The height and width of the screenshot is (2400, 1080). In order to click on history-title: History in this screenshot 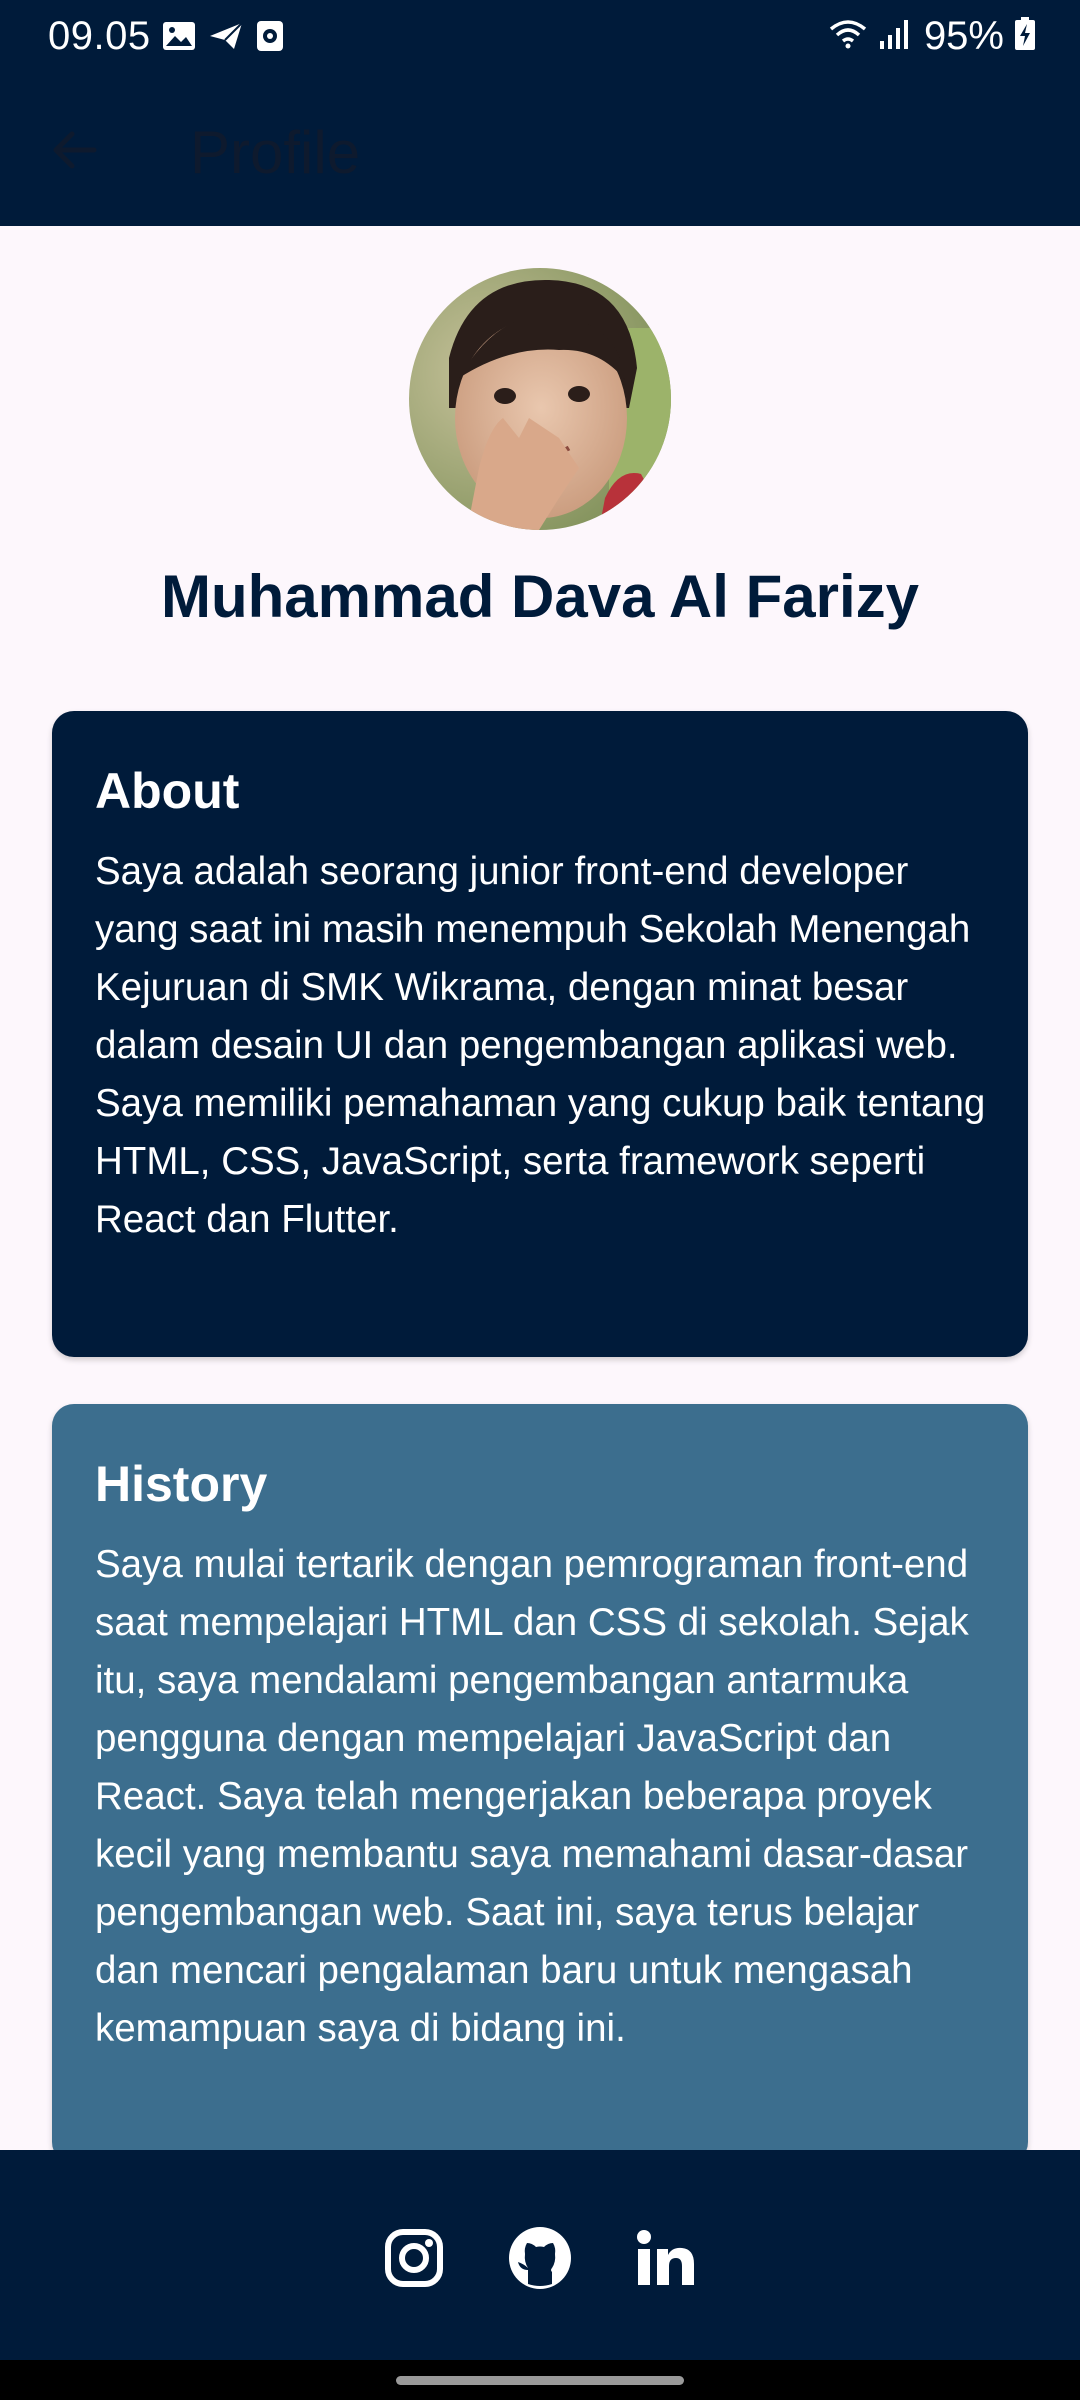, I will do `click(181, 1484)`.